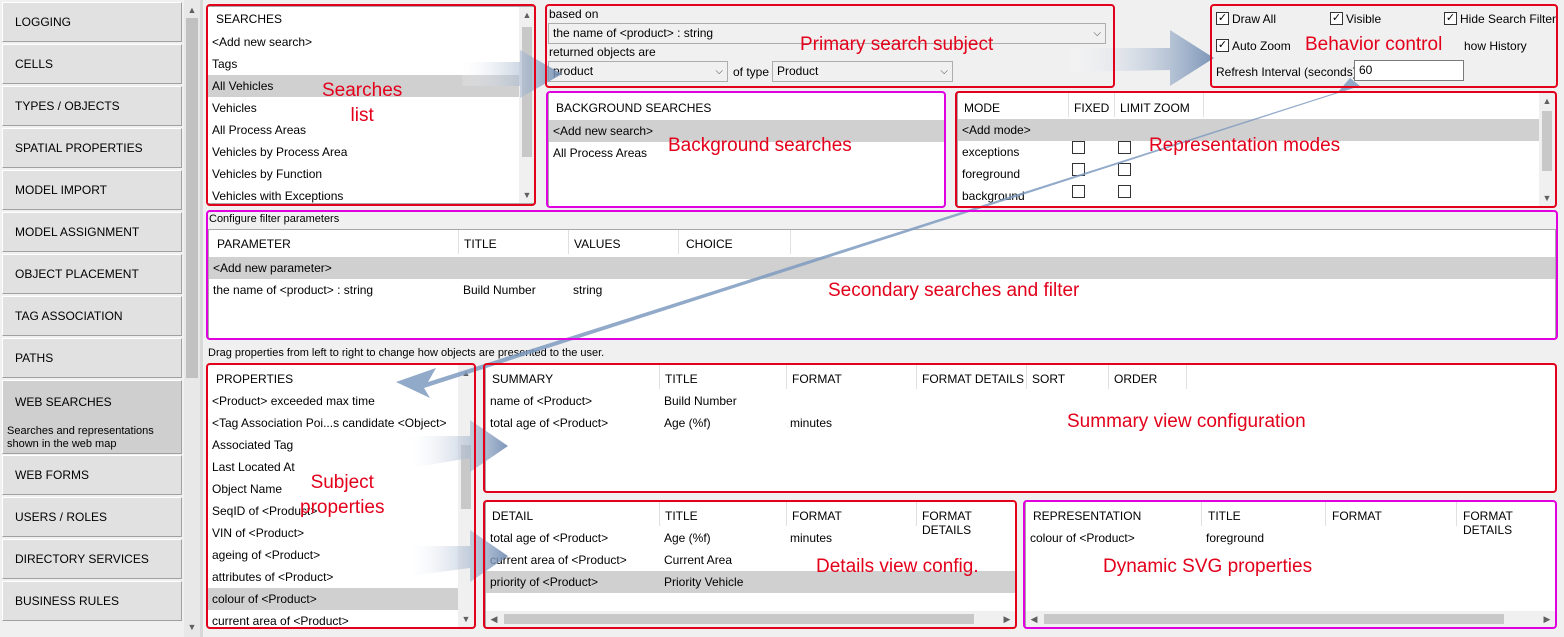 This screenshot has height=637, width=1564. I want to click on annotation-label-summary: Summary view configuration, so click(1186, 421).